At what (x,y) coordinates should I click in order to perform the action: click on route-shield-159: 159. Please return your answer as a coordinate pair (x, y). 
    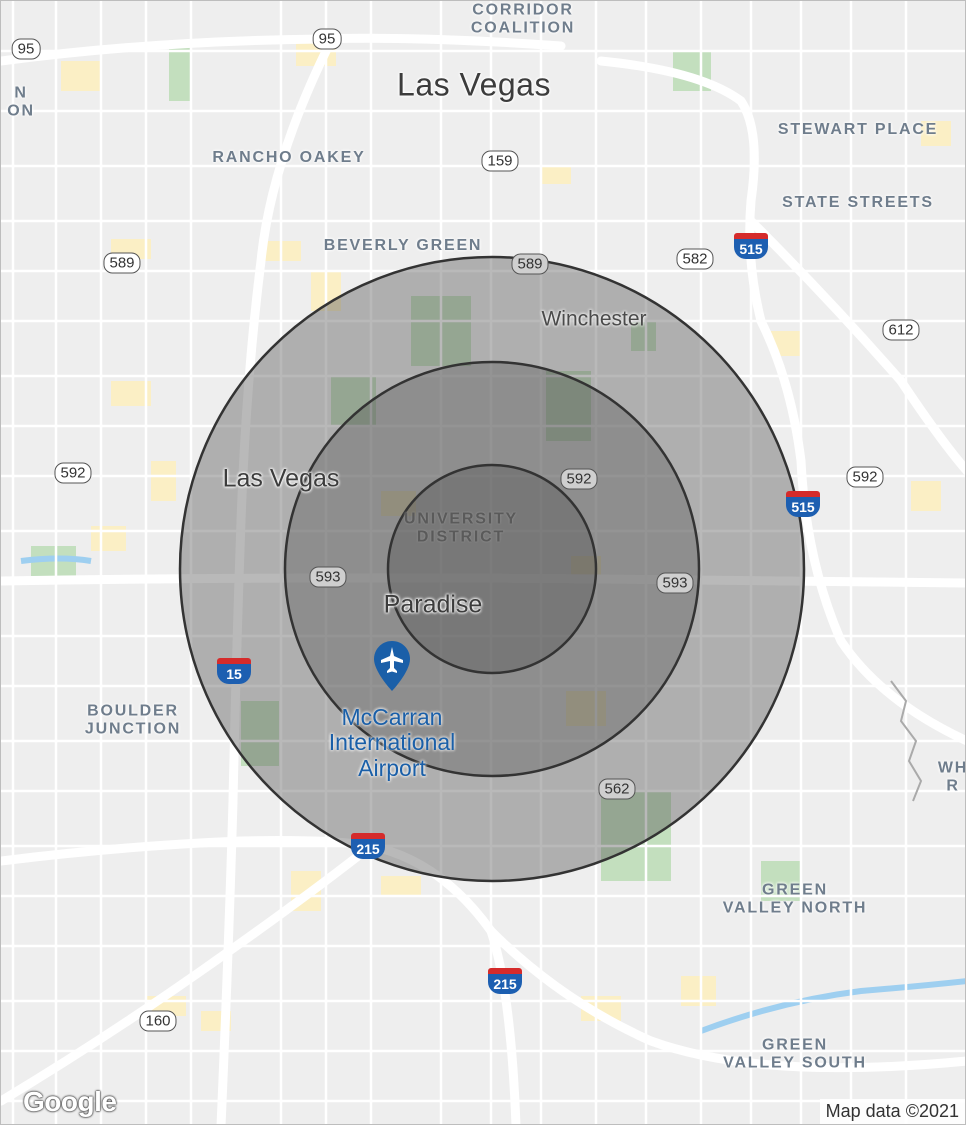
    Looking at the image, I should click on (500, 161).